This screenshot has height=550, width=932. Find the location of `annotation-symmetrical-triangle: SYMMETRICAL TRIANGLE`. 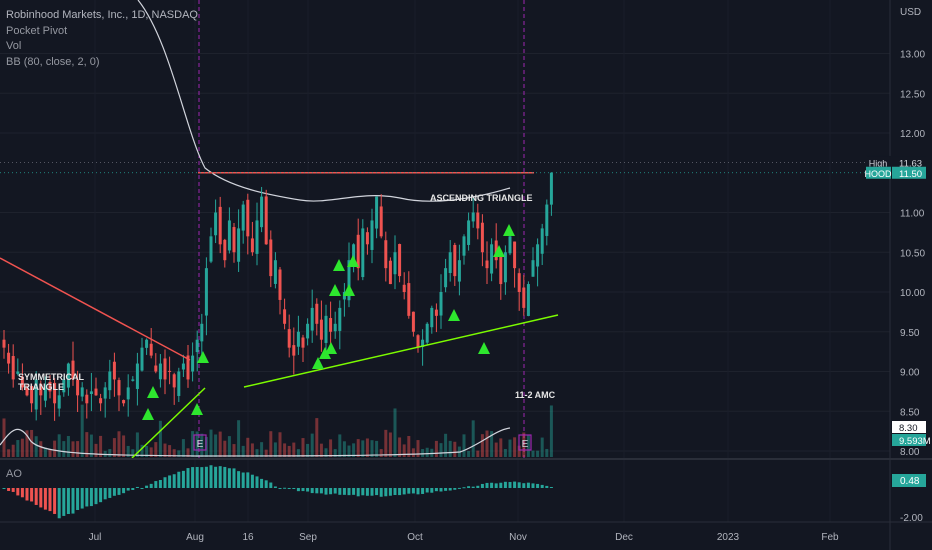

annotation-symmetrical-triangle: SYMMETRICAL TRIANGLE is located at coordinates (51, 382).